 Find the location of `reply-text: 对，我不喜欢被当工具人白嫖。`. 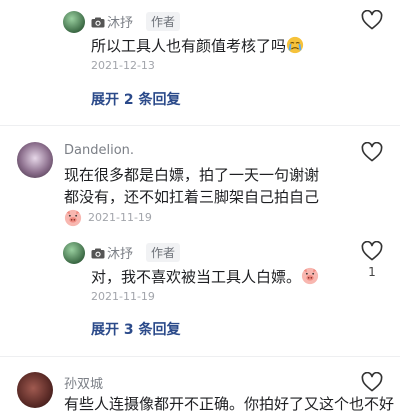

reply-text: 对，我不喜欢被当工具人白嫖。 is located at coordinates (205, 277).